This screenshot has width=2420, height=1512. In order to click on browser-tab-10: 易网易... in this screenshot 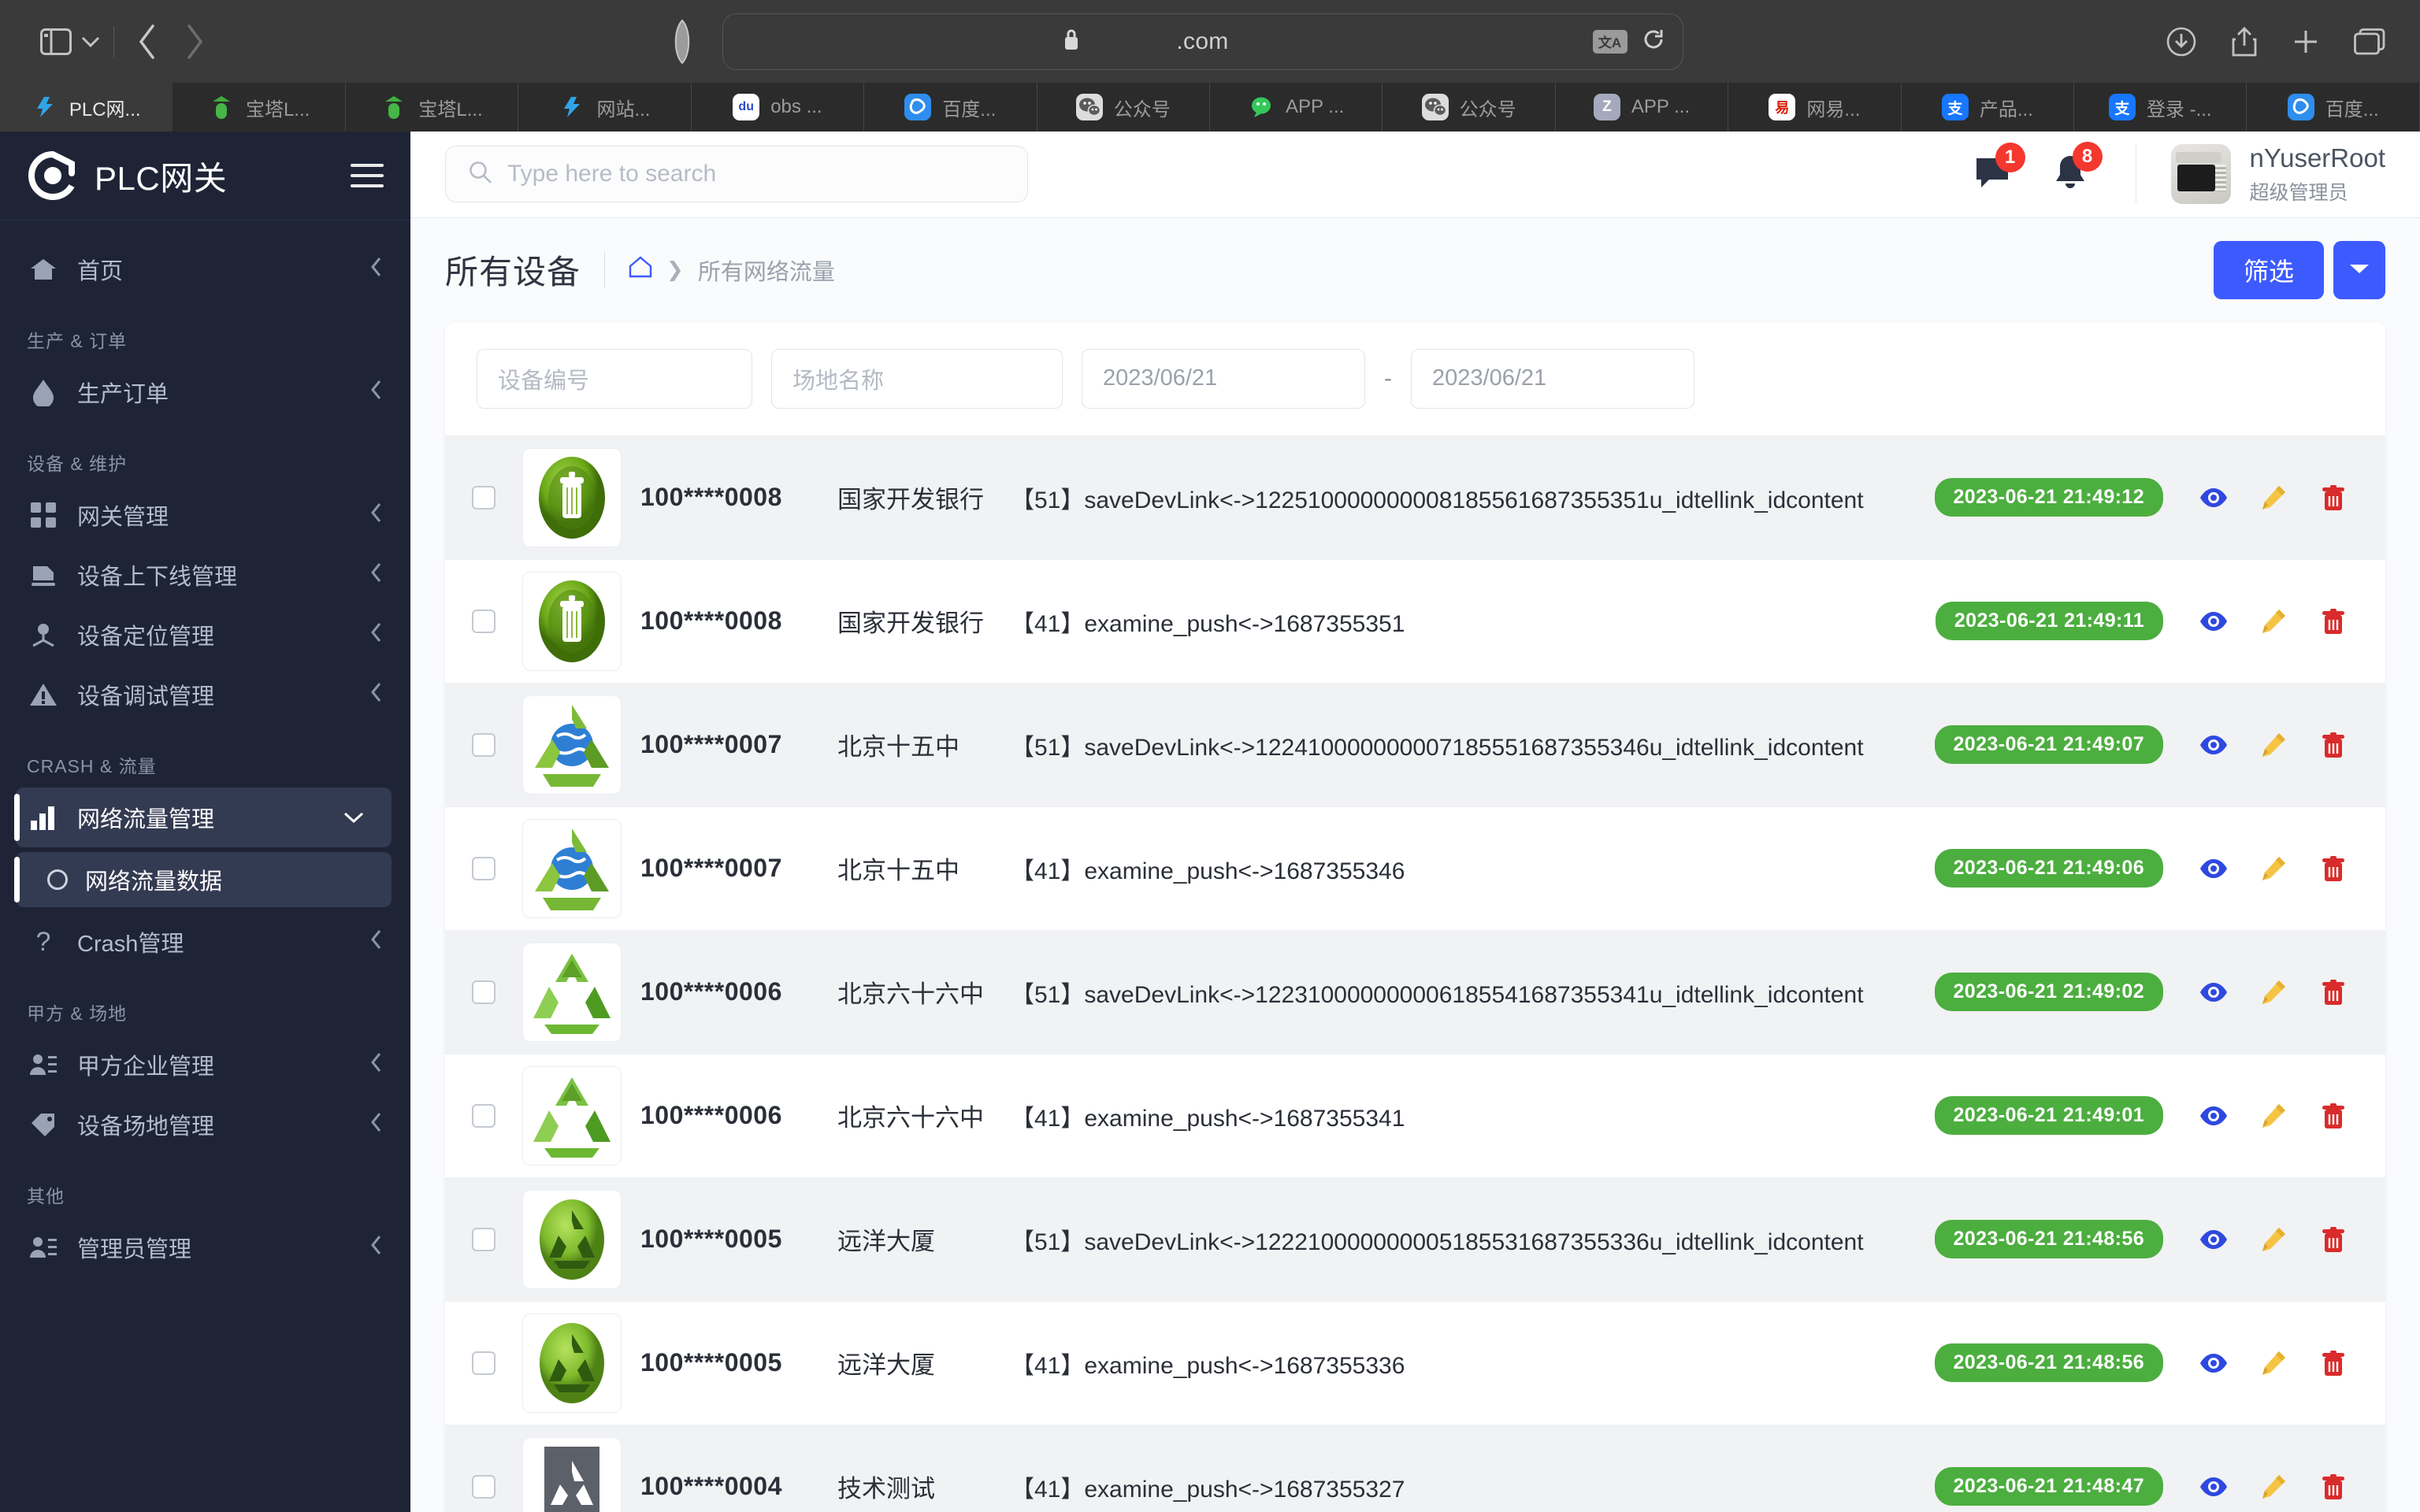, I will do `click(1815, 107)`.